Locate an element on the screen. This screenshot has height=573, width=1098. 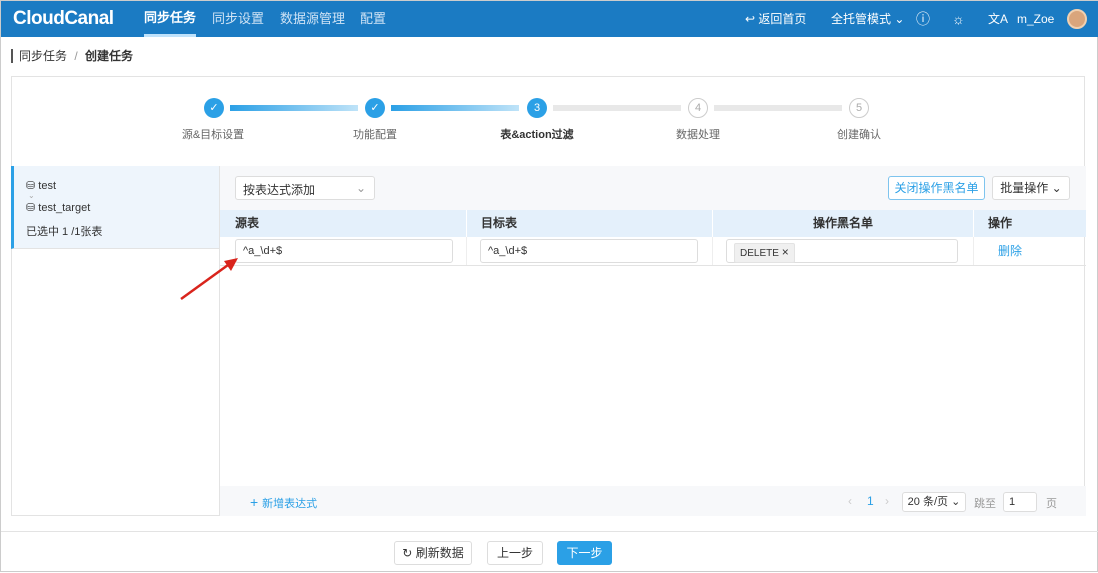
avatar is located at coordinates (1077, 19).